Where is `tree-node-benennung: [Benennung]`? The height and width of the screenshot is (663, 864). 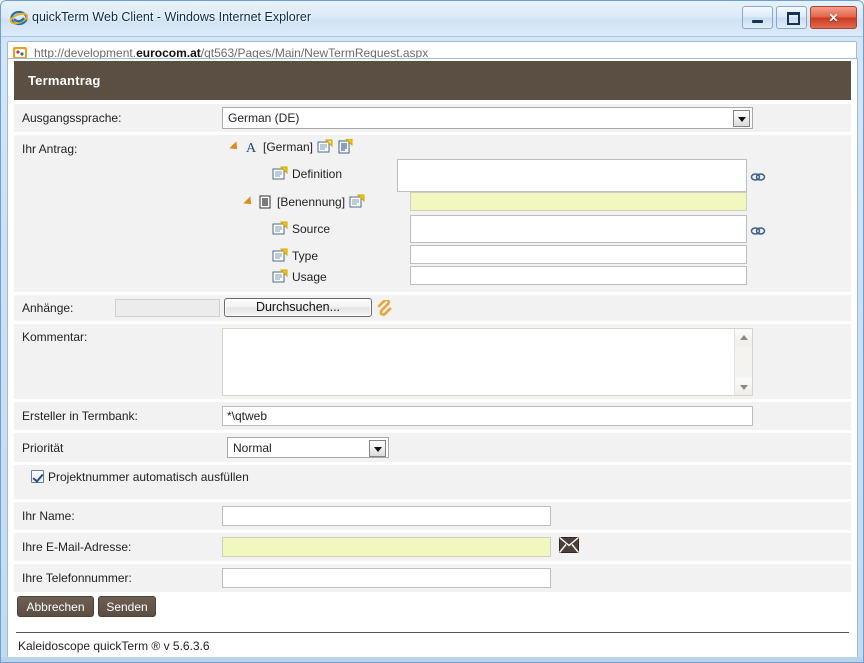
tree-node-benennung: [Benennung] is located at coordinates (304, 202).